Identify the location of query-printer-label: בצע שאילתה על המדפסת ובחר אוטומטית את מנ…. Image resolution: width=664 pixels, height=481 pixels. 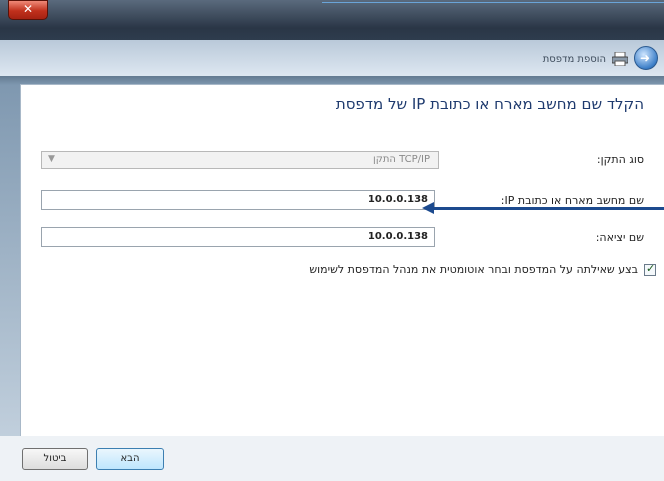
(473, 269).